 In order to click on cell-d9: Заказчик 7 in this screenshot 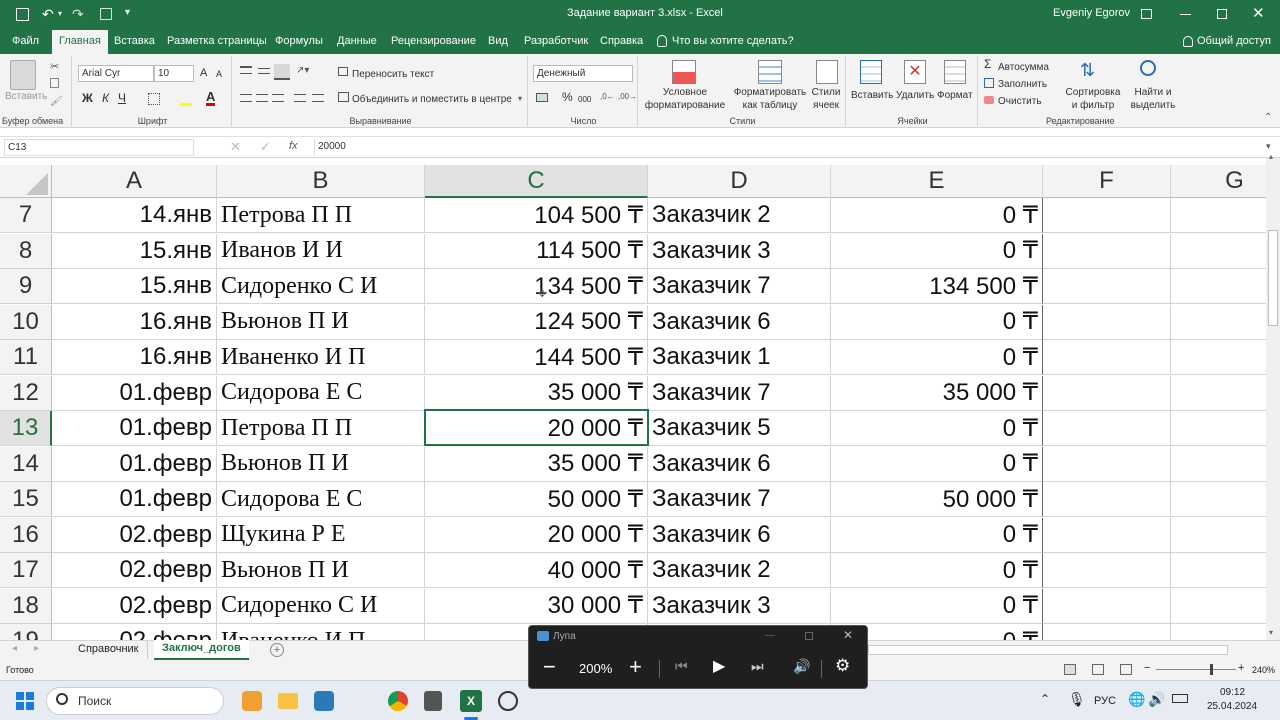, I will do `click(739, 286)`.